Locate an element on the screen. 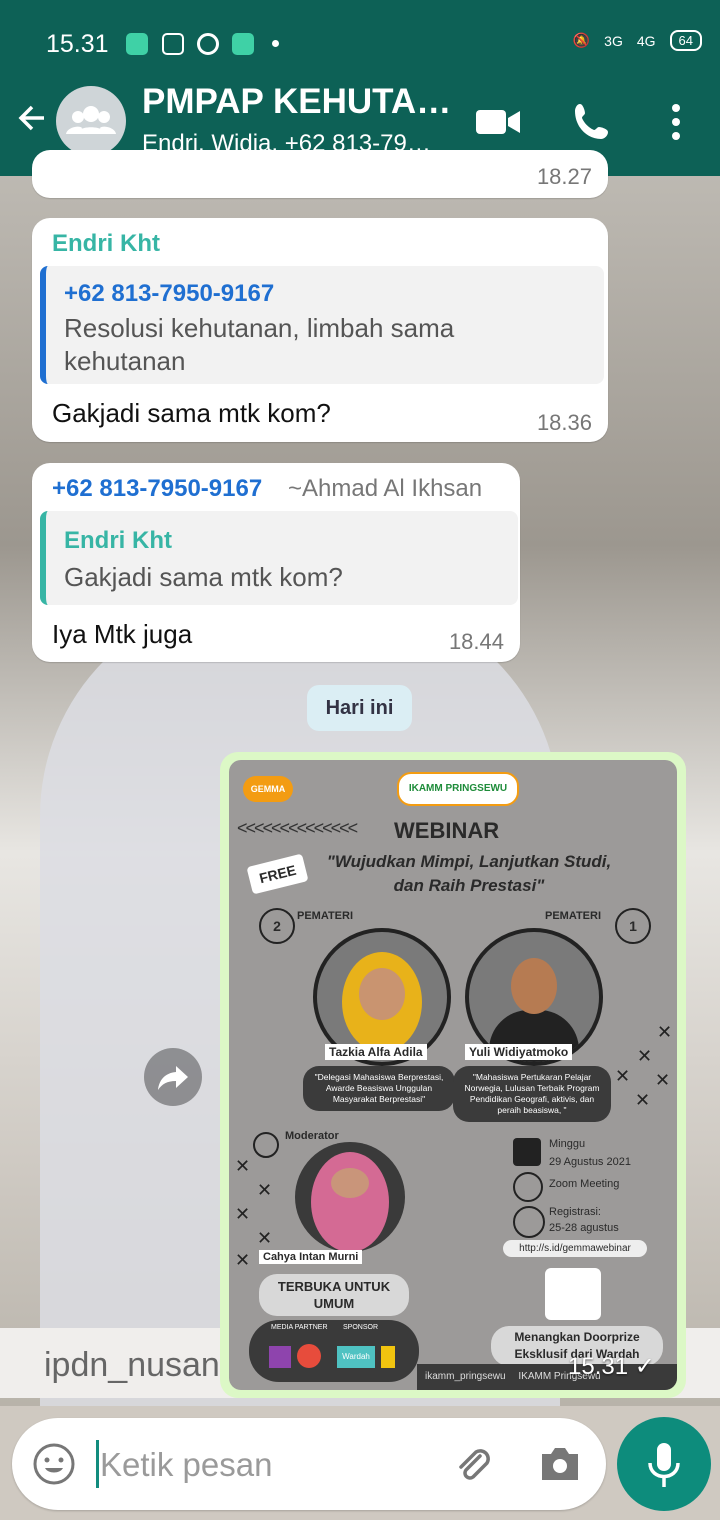 This screenshot has height=1520, width=720. message-composer is located at coordinates (309, 1464).